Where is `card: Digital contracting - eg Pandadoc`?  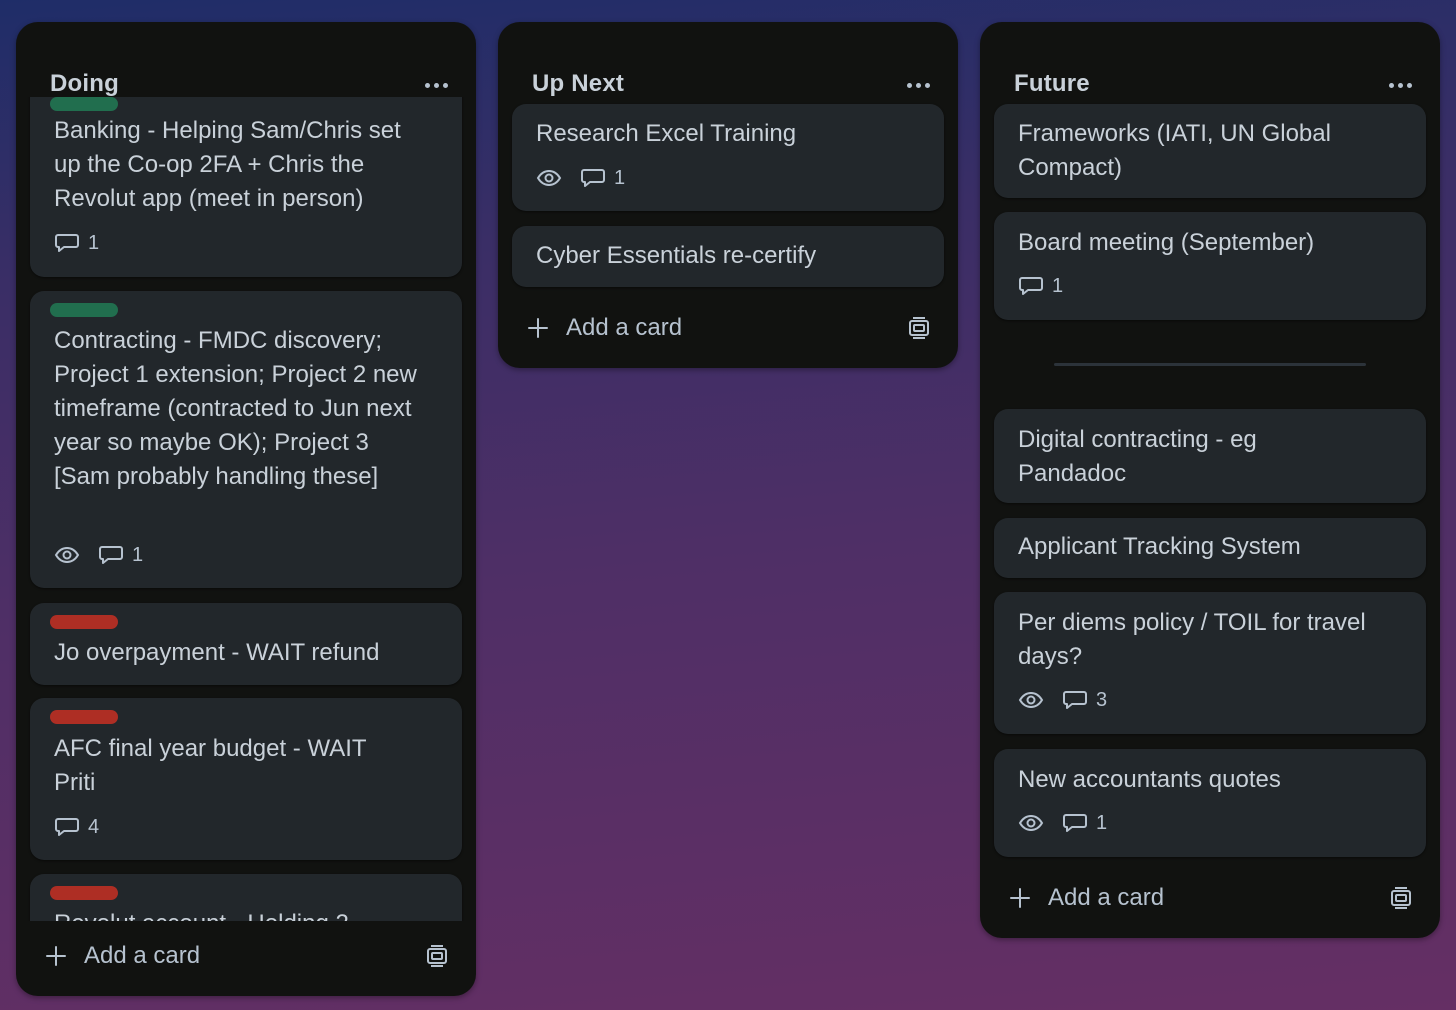 card: Digital contracting - eg Pandadoc is located at coordinates (1210, 456).